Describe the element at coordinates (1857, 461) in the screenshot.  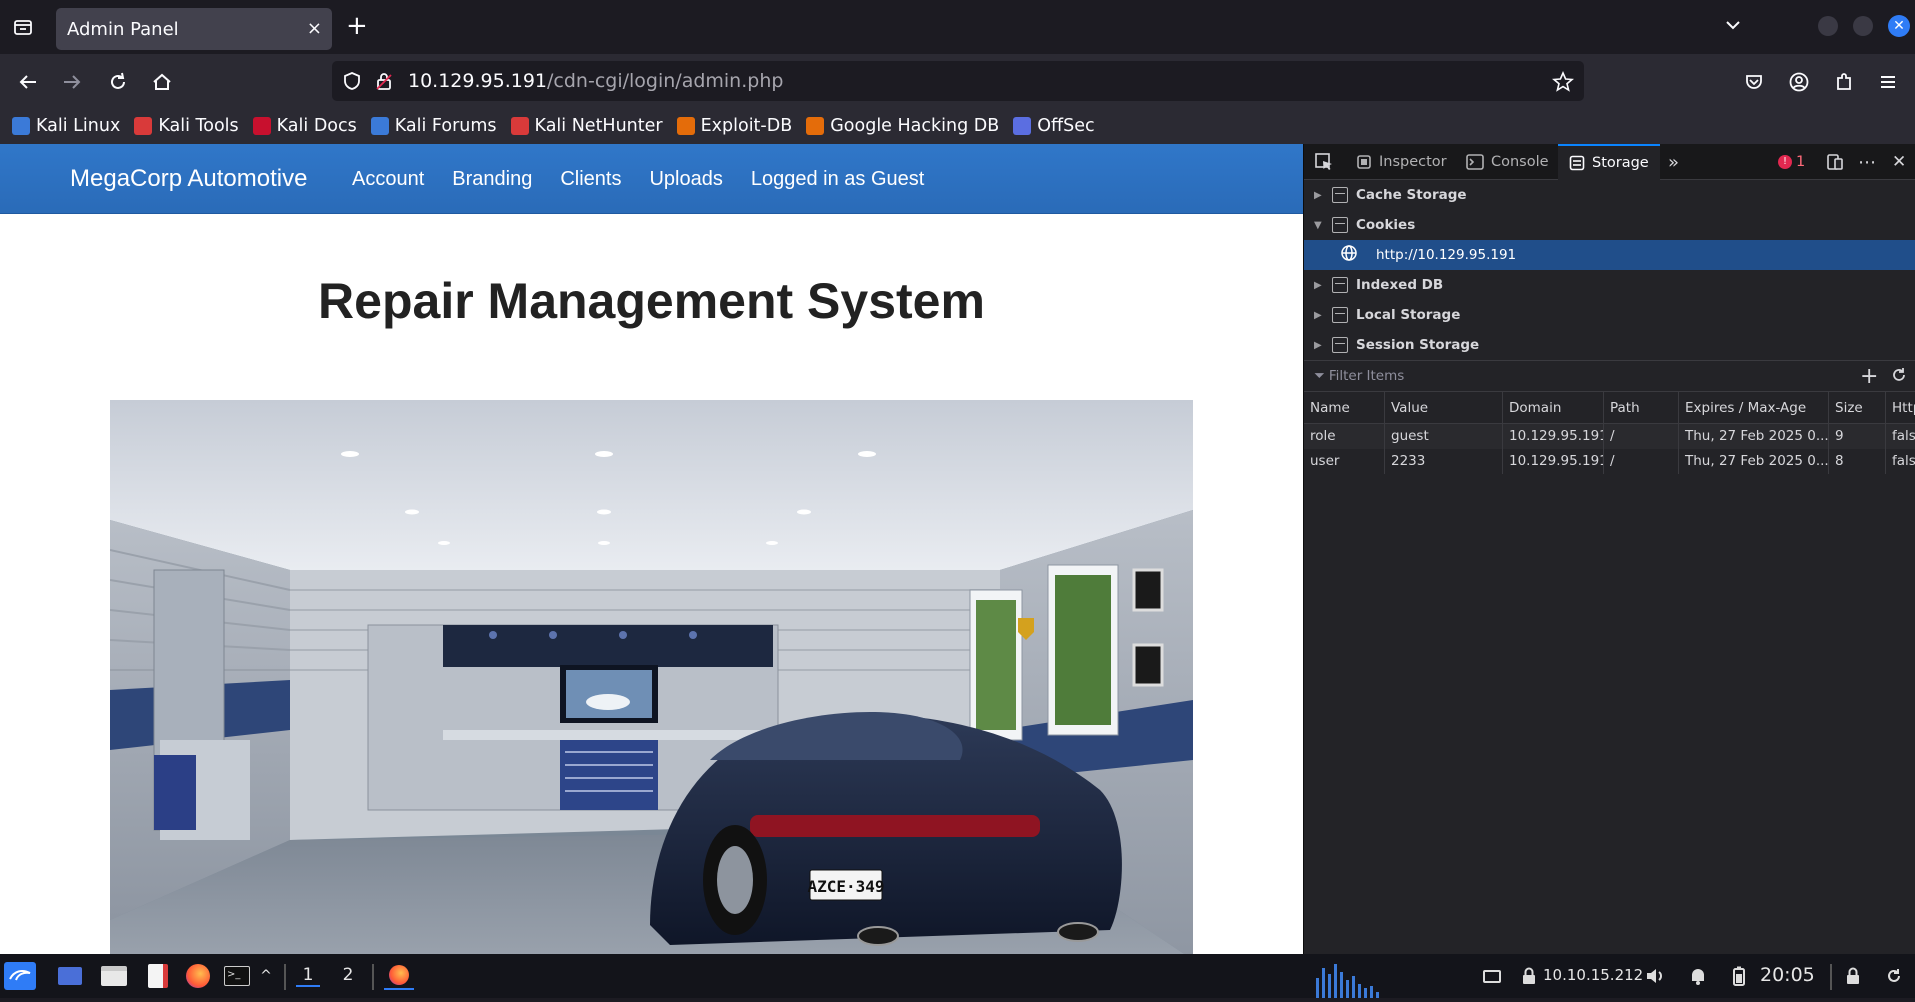
I see `cell-size: 8` at that location.